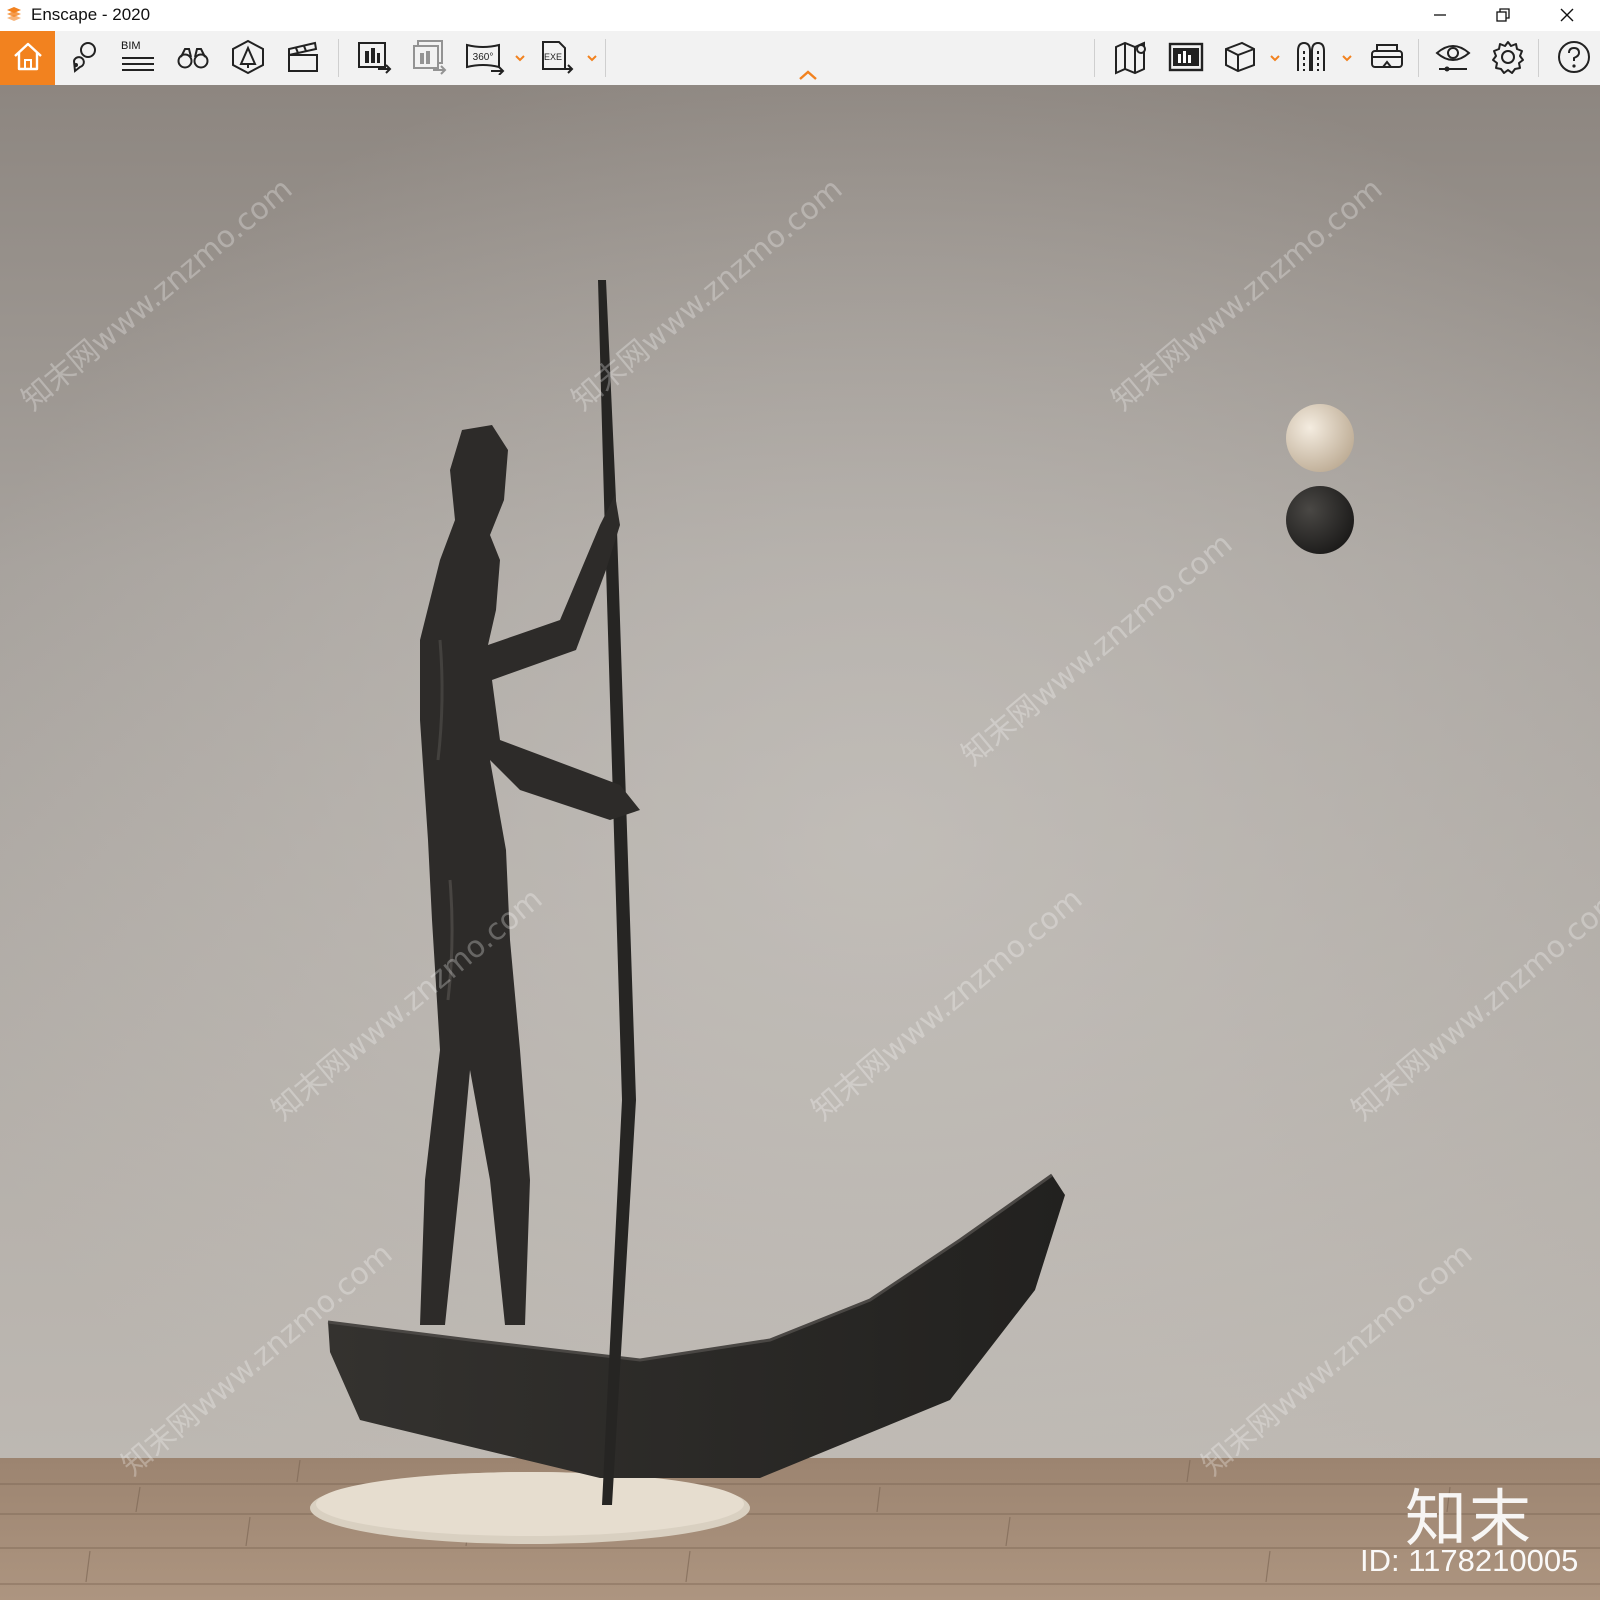  I want to click on batch-render-icon, so click(430, 57).